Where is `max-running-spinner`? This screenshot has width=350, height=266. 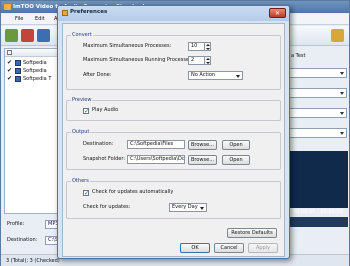 max-running-spinner is located at coordinates (208, 60).